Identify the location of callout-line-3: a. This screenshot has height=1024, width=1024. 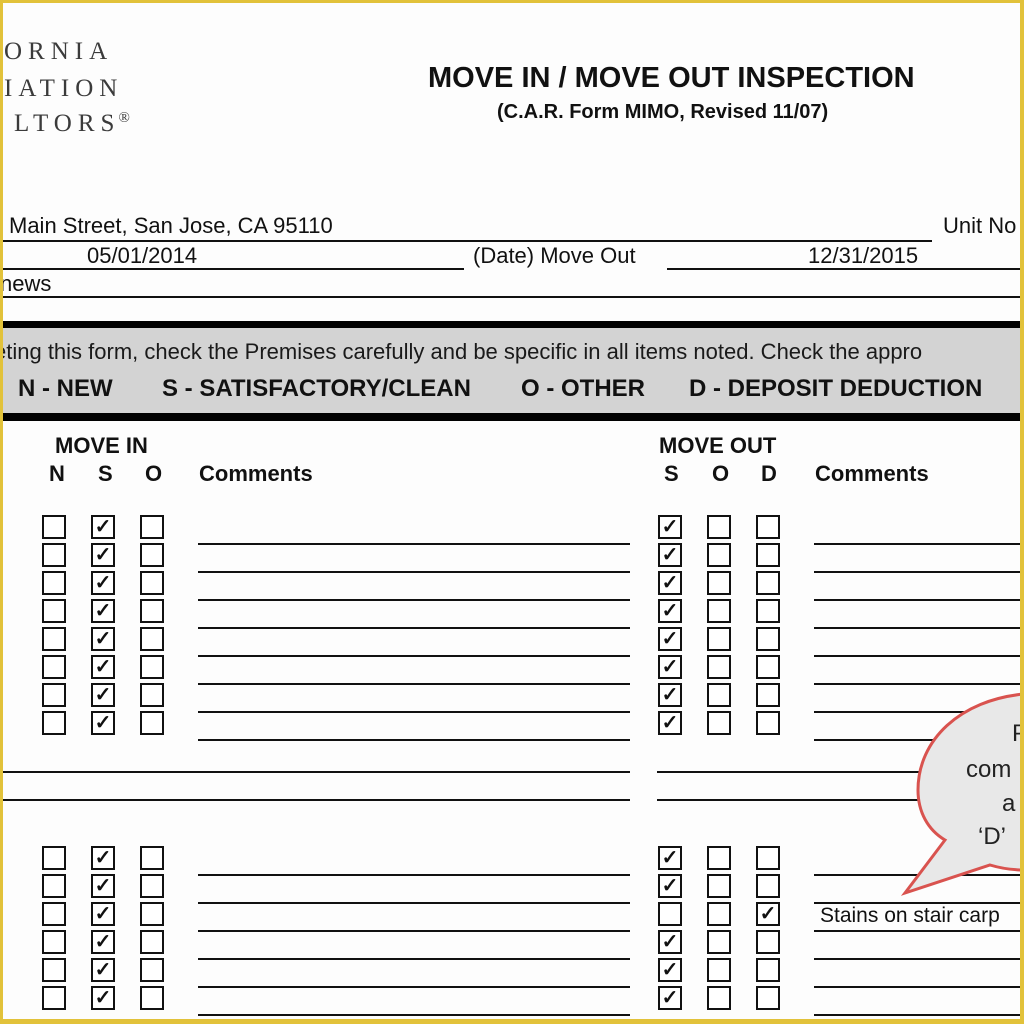
(1009, 803).